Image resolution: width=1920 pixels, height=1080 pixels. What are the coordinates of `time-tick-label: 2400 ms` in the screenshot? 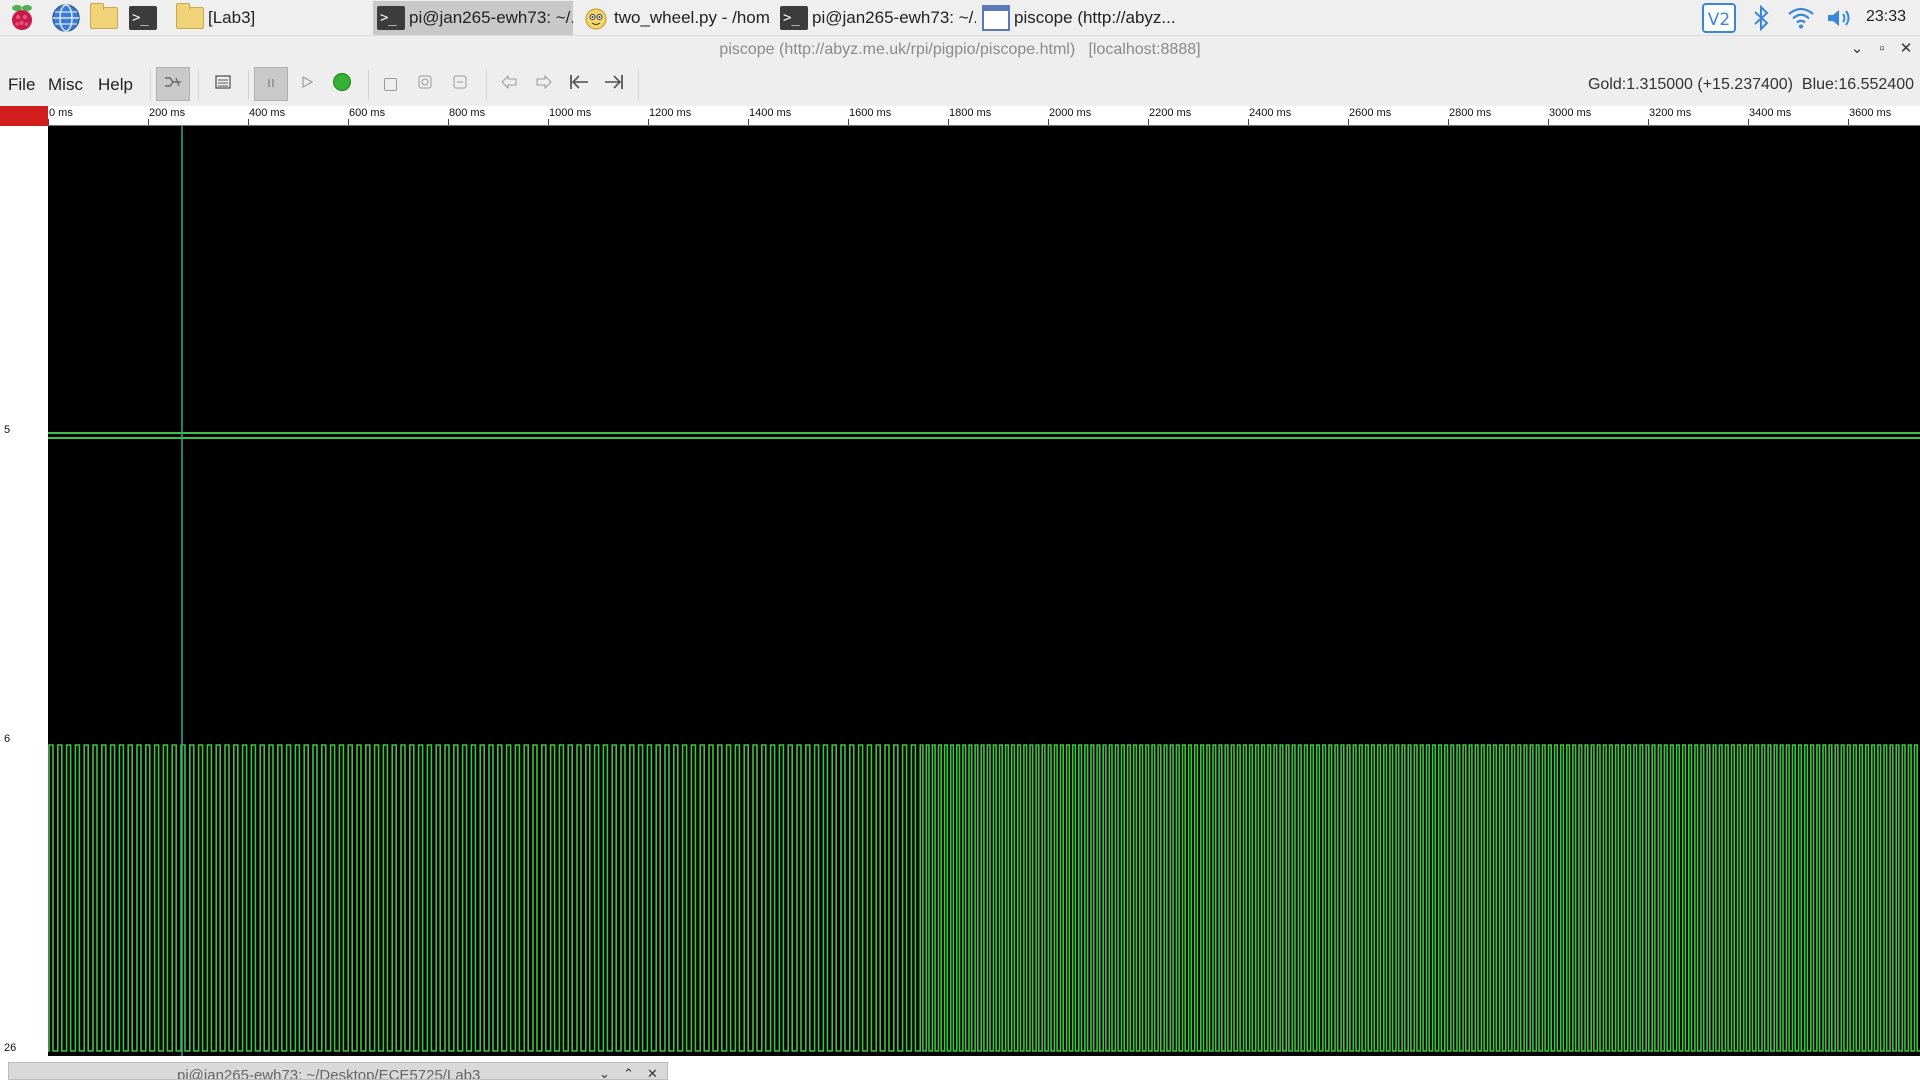 It's located at (1270, 113).